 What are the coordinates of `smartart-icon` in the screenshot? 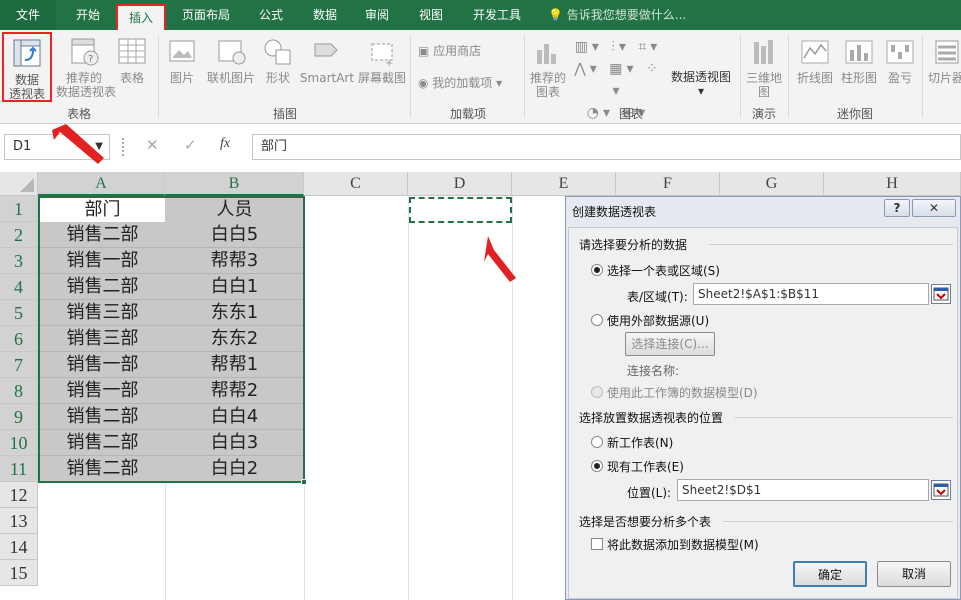 It's located at (327, 52).